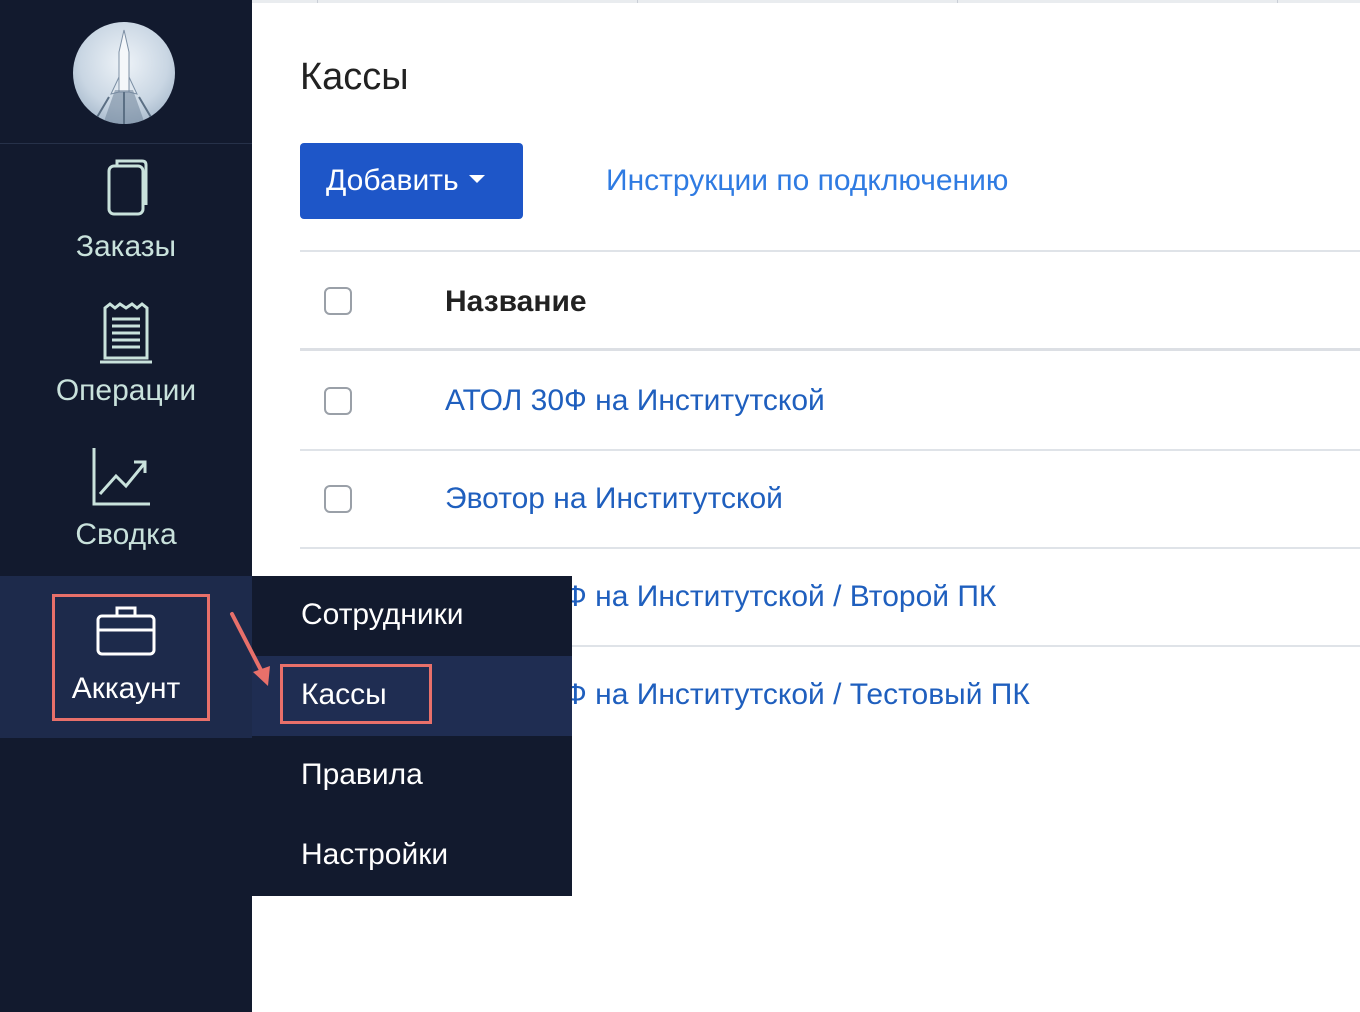  What do you see at coordinates (392, 180) in the screenshot?
I see `add-button-label: Добавить` at bounding box center [392, 180].